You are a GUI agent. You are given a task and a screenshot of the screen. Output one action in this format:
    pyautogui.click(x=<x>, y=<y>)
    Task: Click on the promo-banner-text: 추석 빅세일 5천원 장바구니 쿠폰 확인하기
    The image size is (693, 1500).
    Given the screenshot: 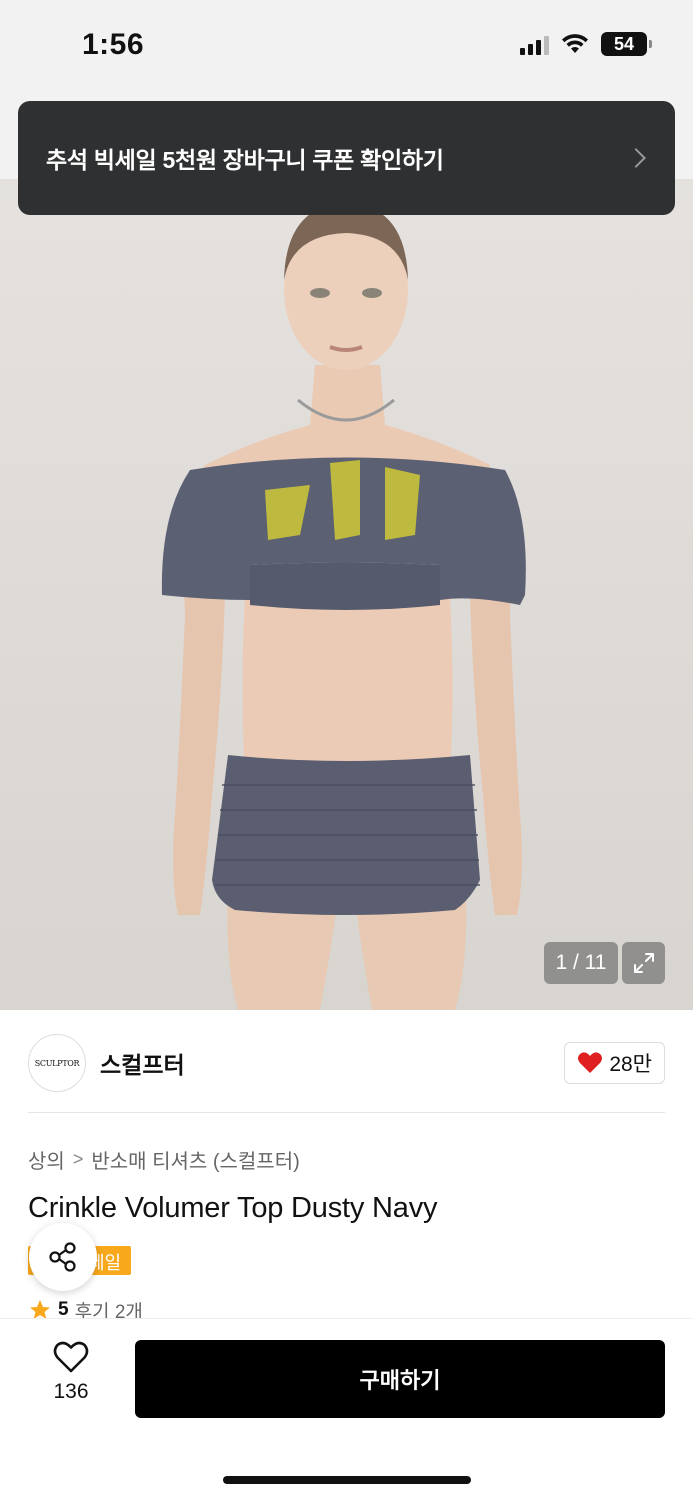 What is the action you would take?
    pyautogui.click(x=245, y=160)
    